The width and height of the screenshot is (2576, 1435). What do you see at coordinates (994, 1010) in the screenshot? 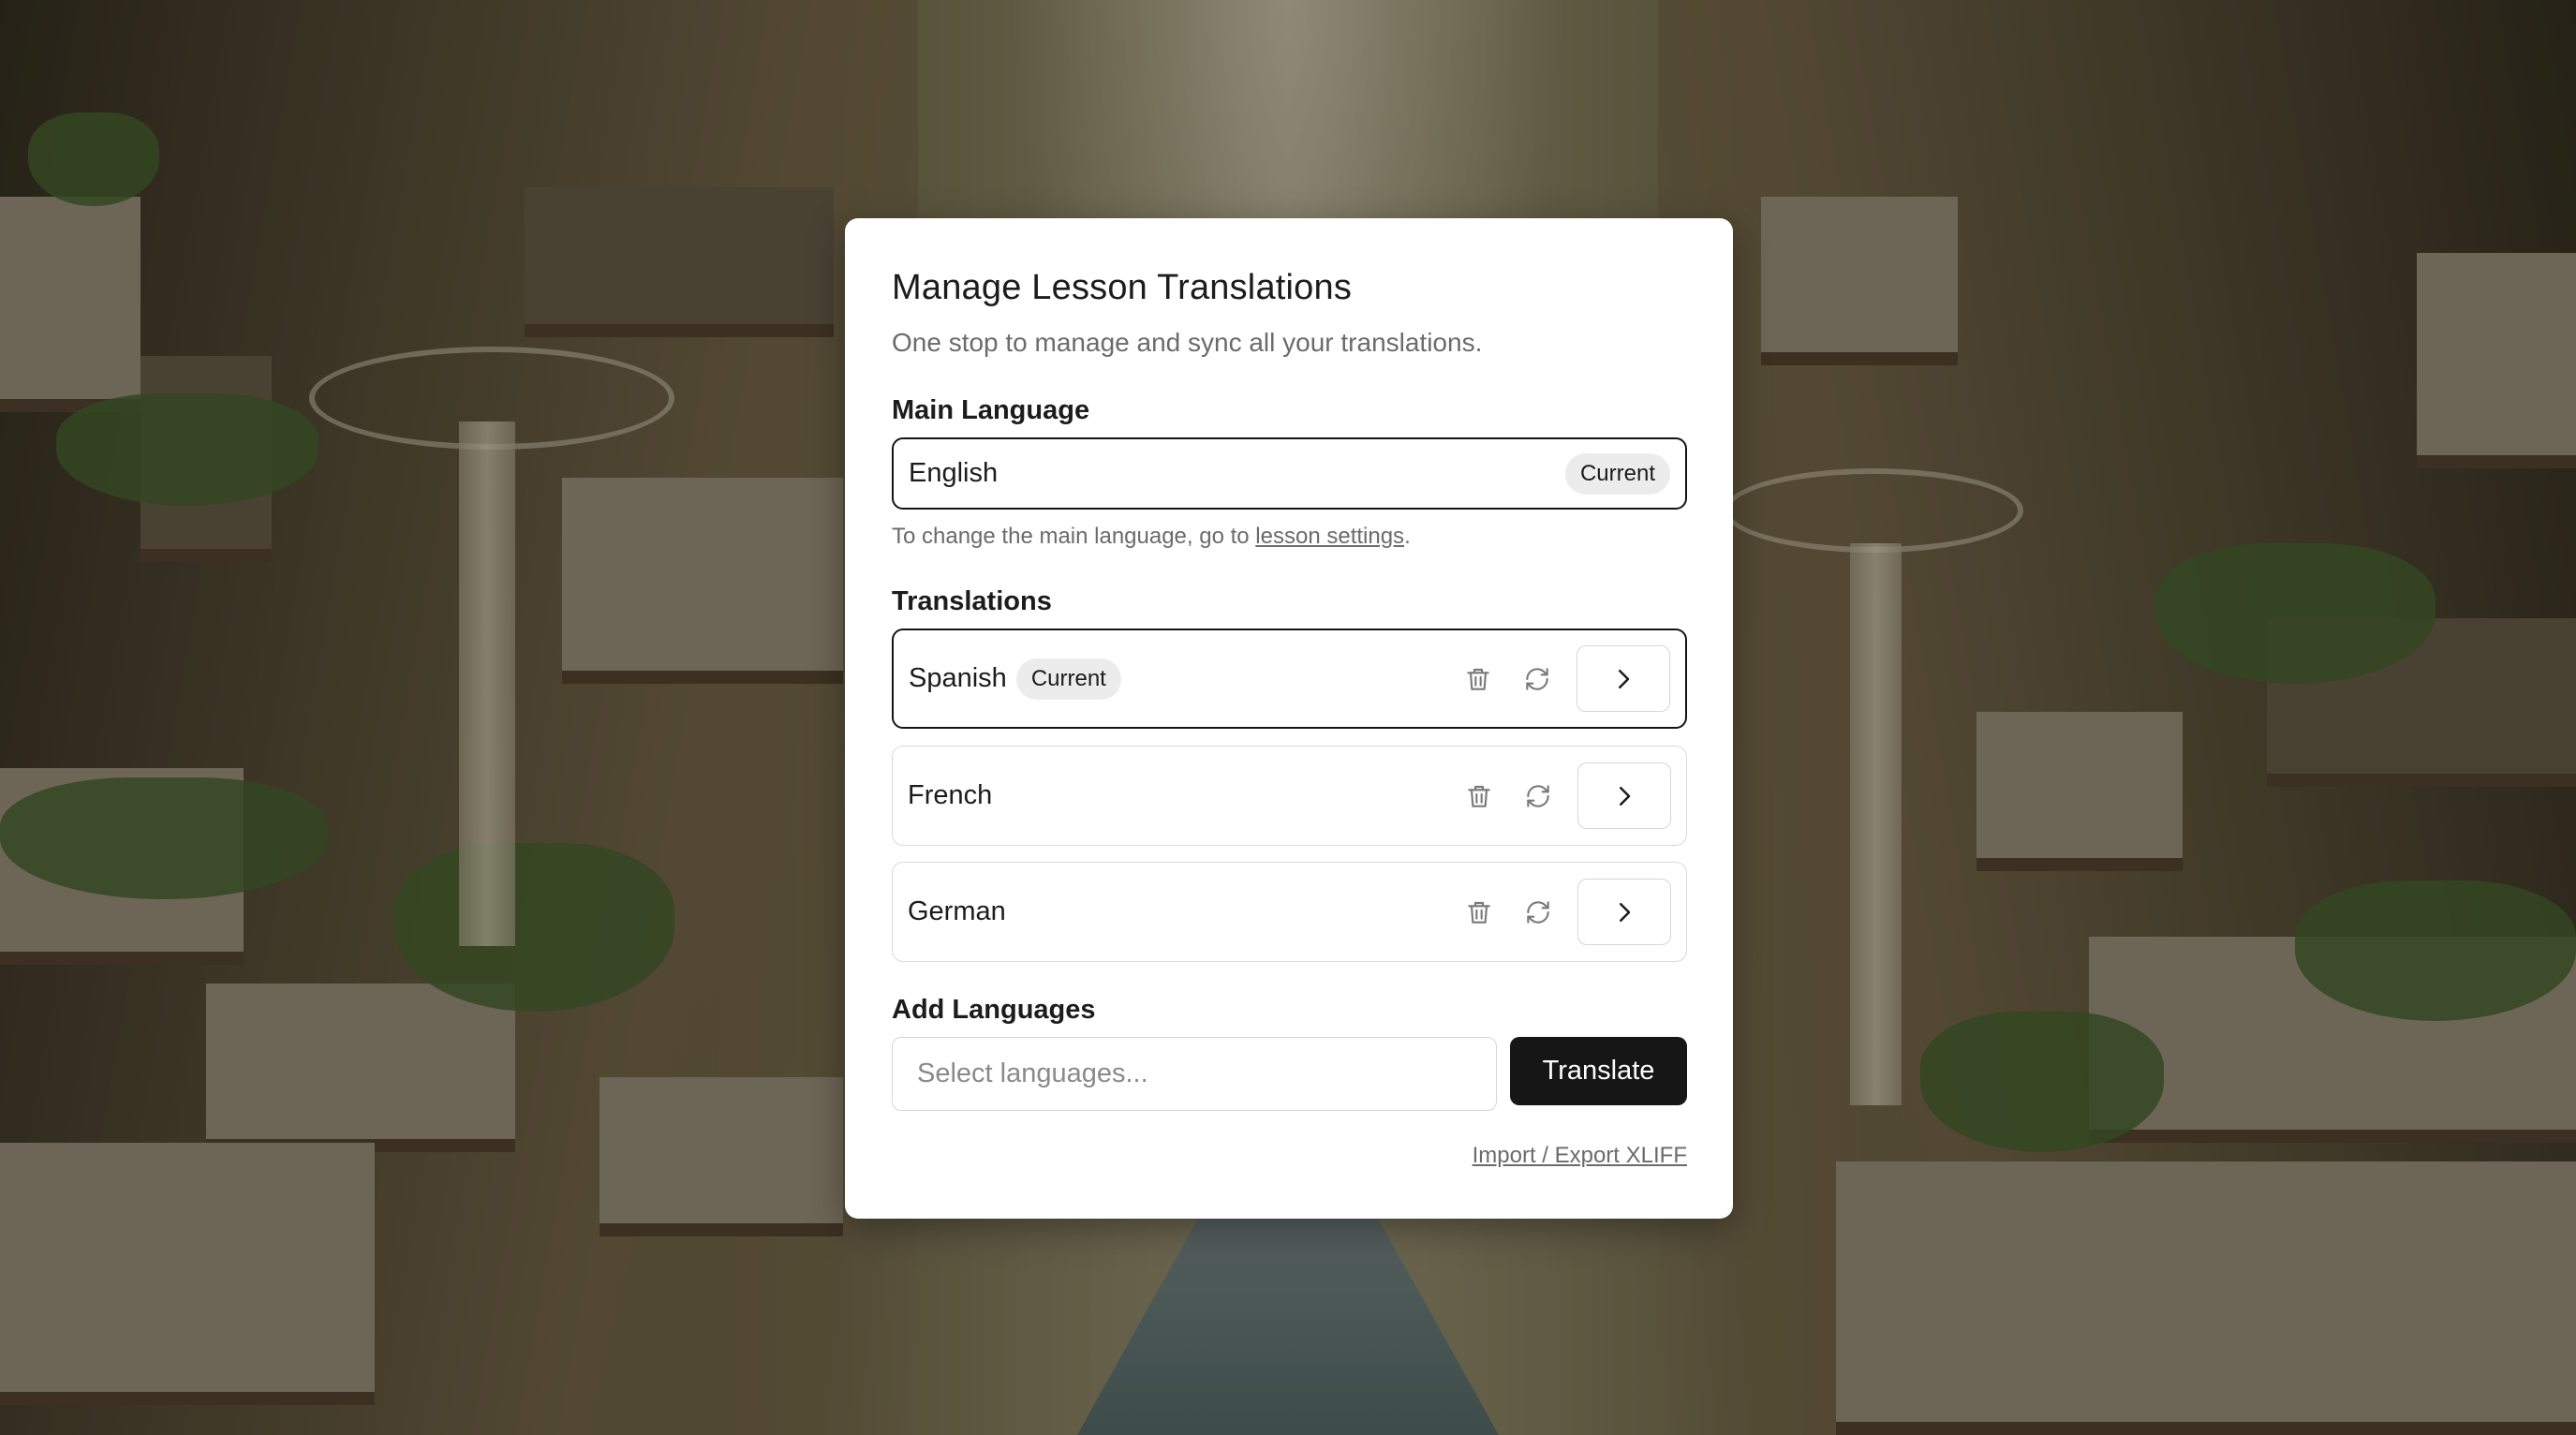
I see `add-languages-label: Add Languages` at bounding box center [994, 1010].